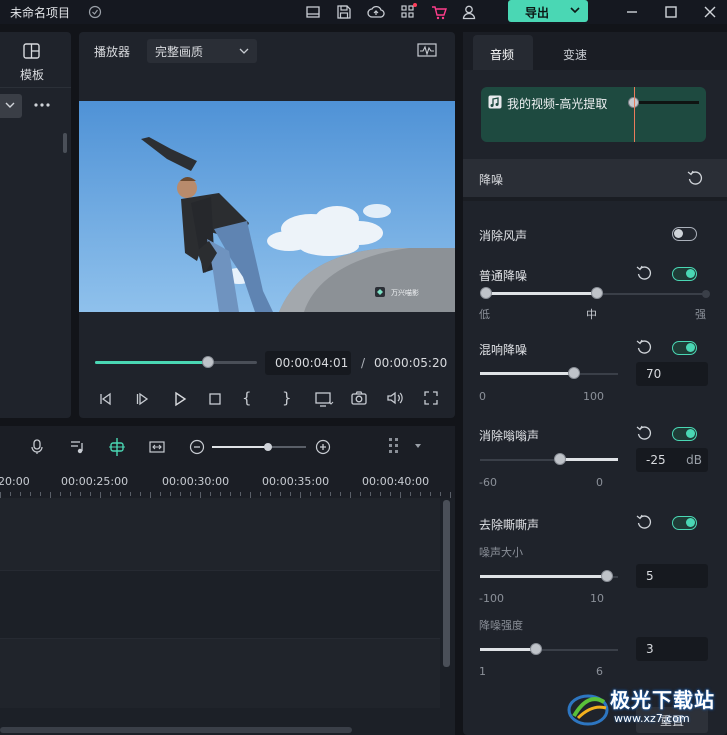 The height and width of the screenshot is (735, 727). What do you see at coordinates (65, 143) in the screenshot?
I see `media-scrollbar` at bounding box center [65, 143].